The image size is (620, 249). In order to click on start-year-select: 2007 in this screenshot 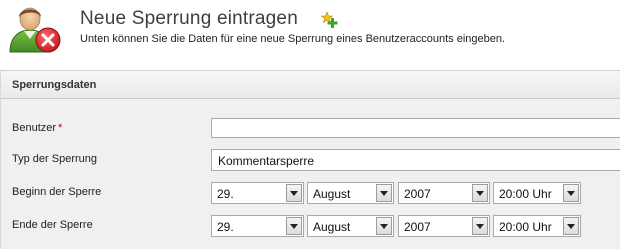, I will do `click(444, 193)`.